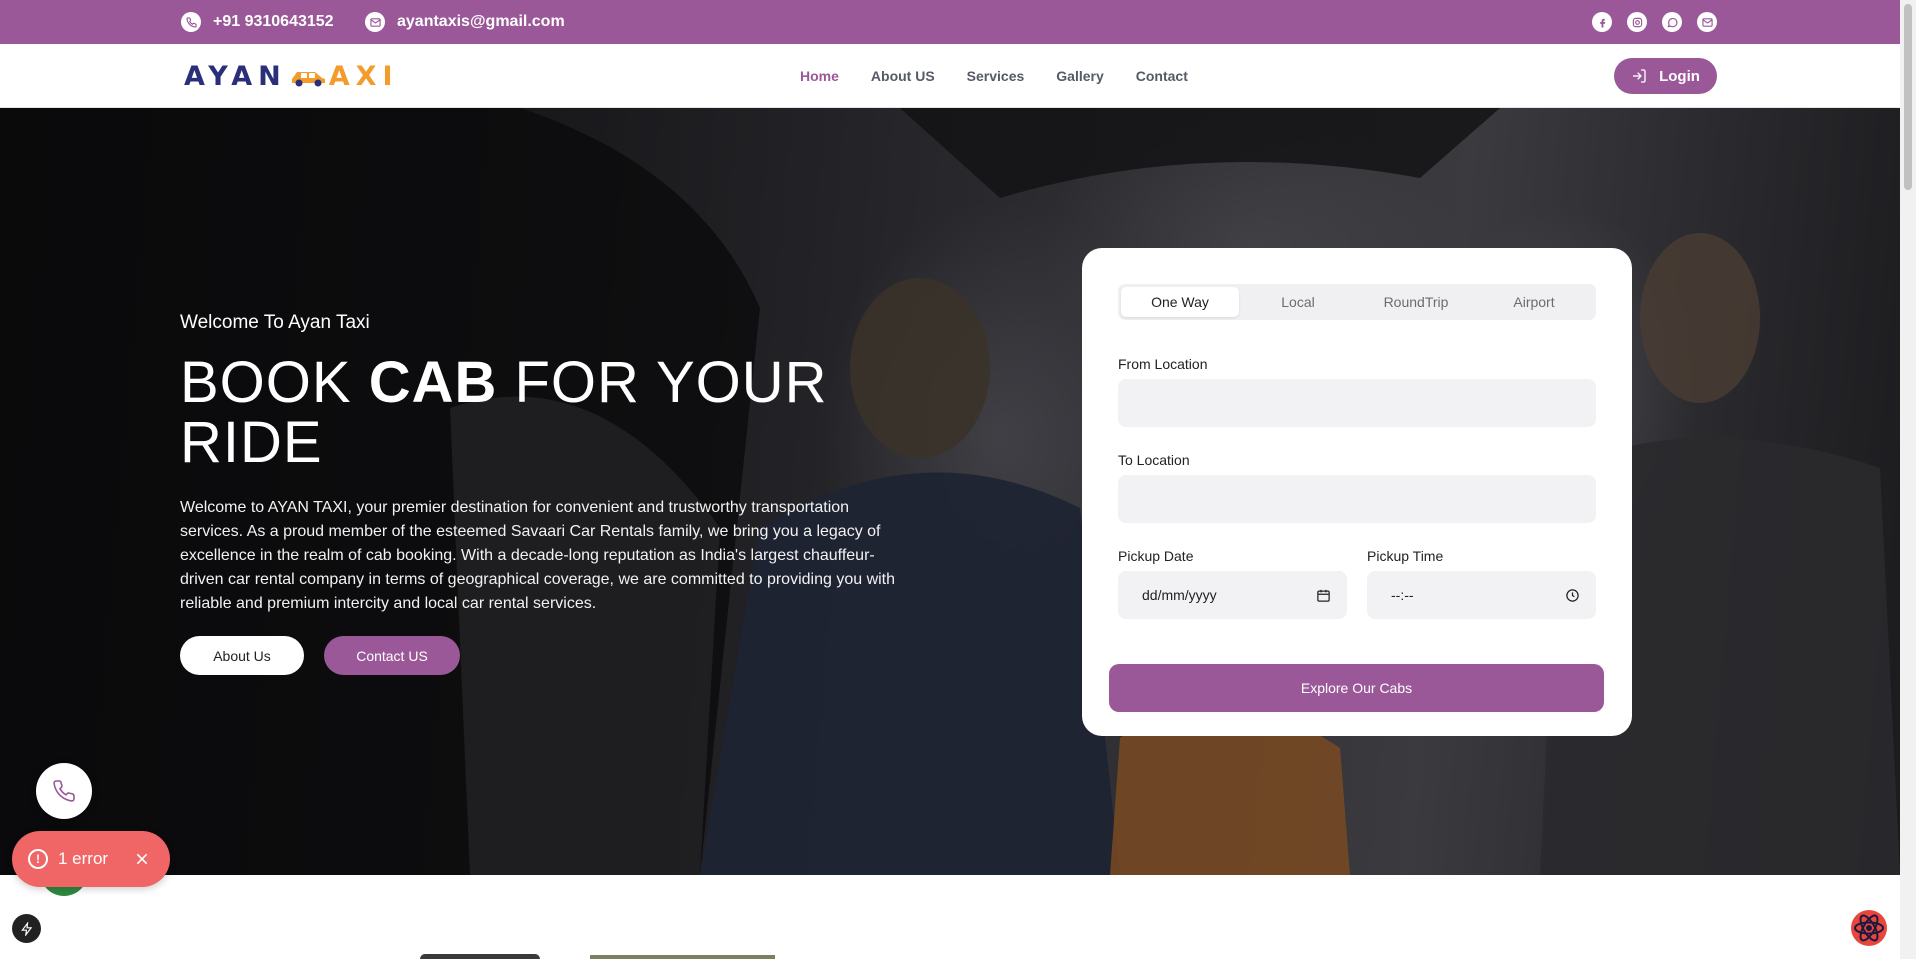 The image size is (1916, 959). I want to click on error-overlay-toast: ! 1 error, so click(91, 859).